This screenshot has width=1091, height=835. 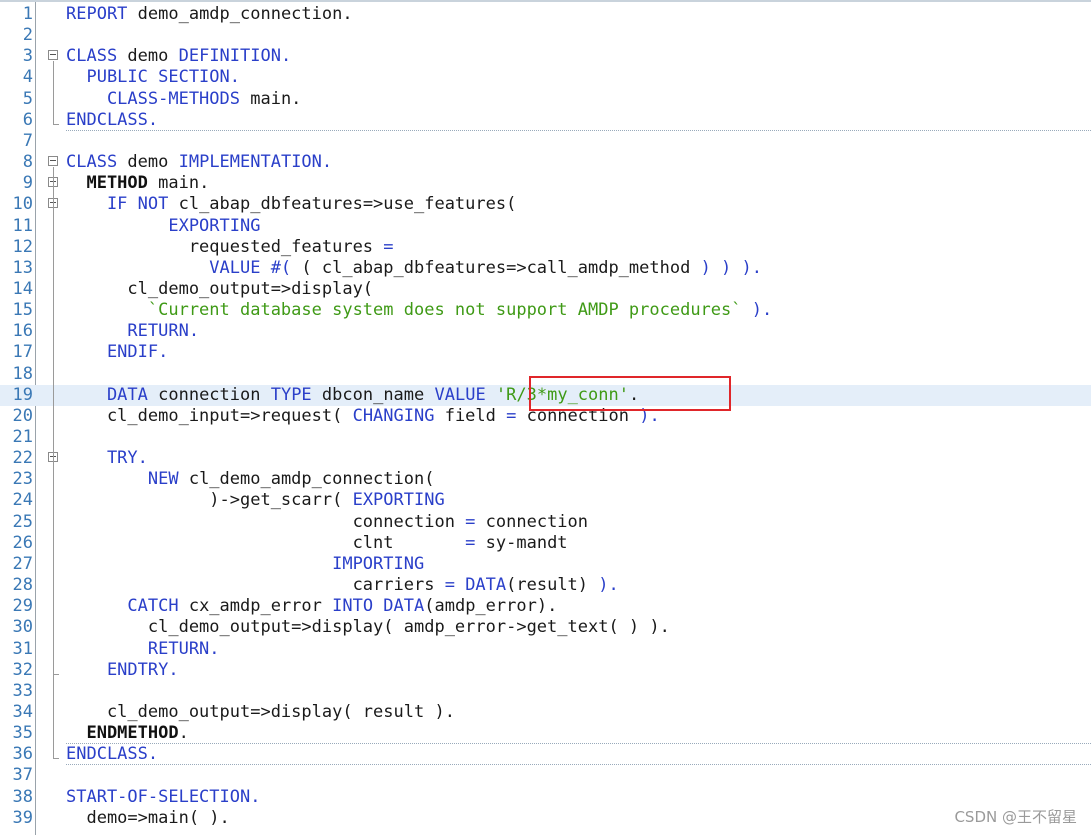 What do you see at coordinates (27, 56) in the screenshot?
I see `line-number: 3` at bounding box center [27, 56].